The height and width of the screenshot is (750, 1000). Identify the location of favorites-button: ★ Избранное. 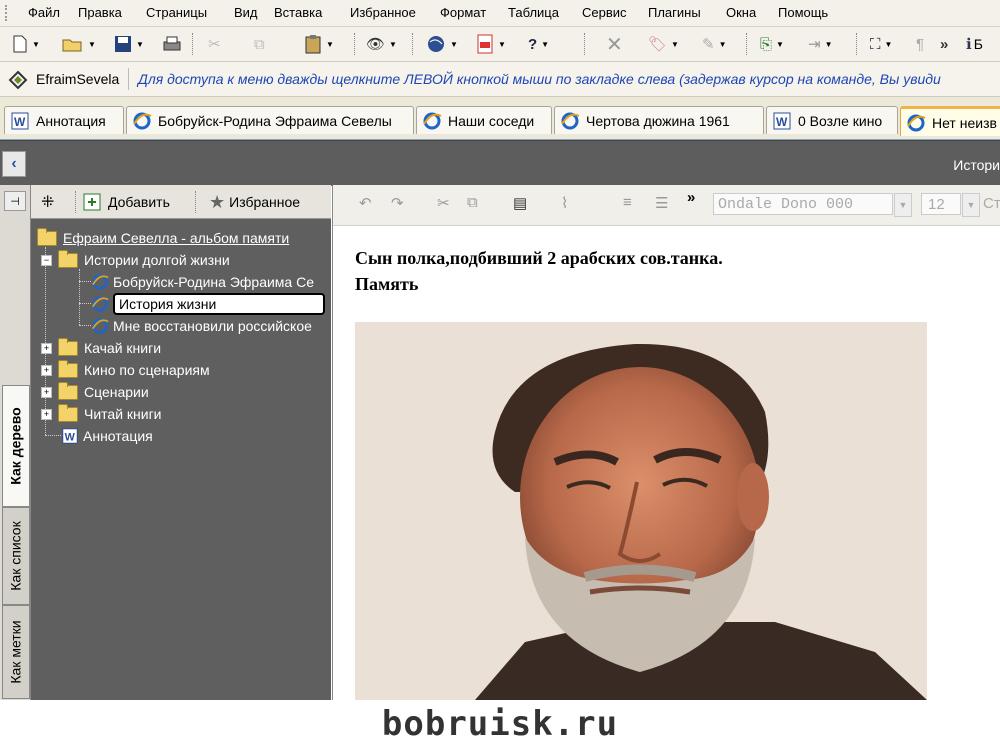
(254, 202).